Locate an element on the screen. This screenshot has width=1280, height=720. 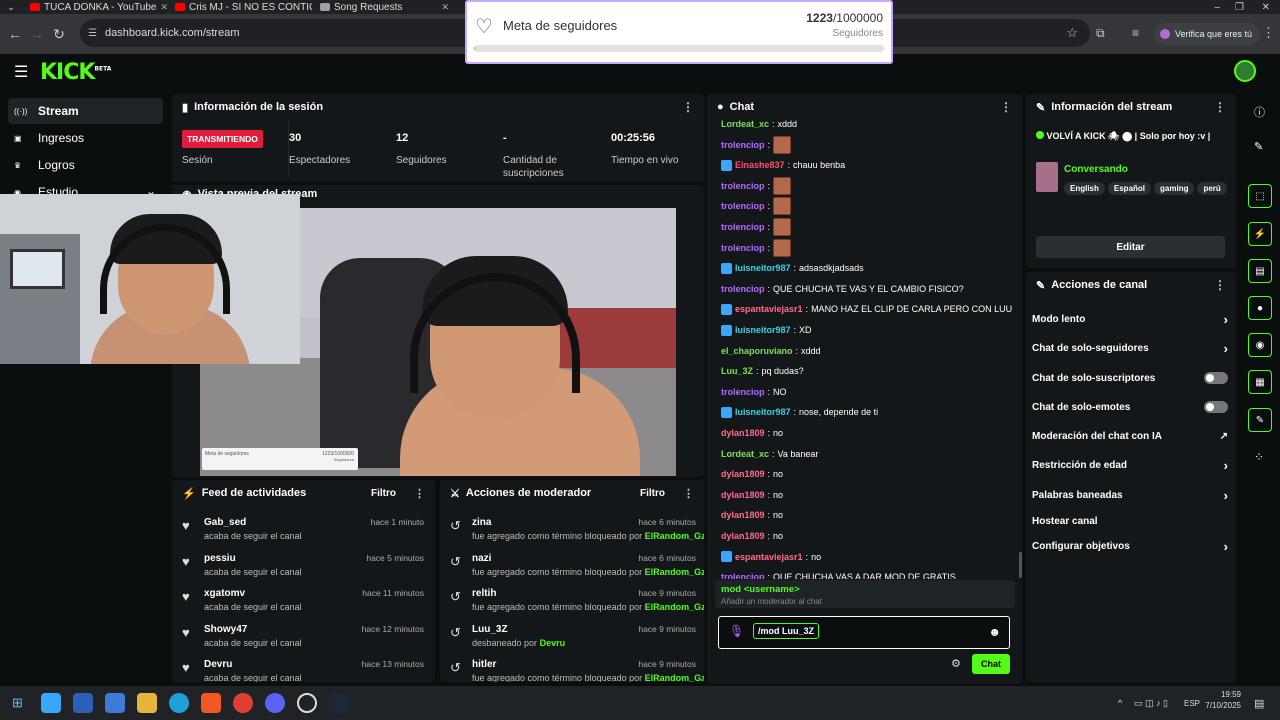
media-control-icon: ≡ is located at coordinates (1135, 33).